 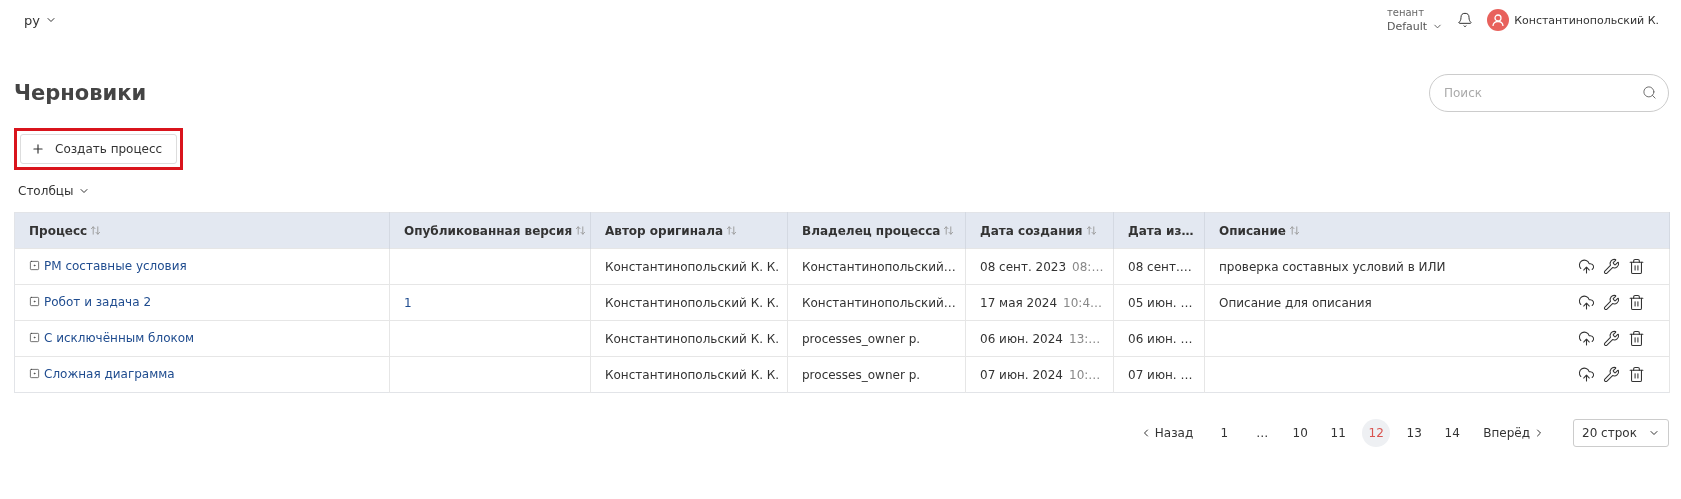 What do you see at coordinates (1166, 433) in the screenshot?
I see `previous-page-button: Назад` at bounding box center [1166, 433].